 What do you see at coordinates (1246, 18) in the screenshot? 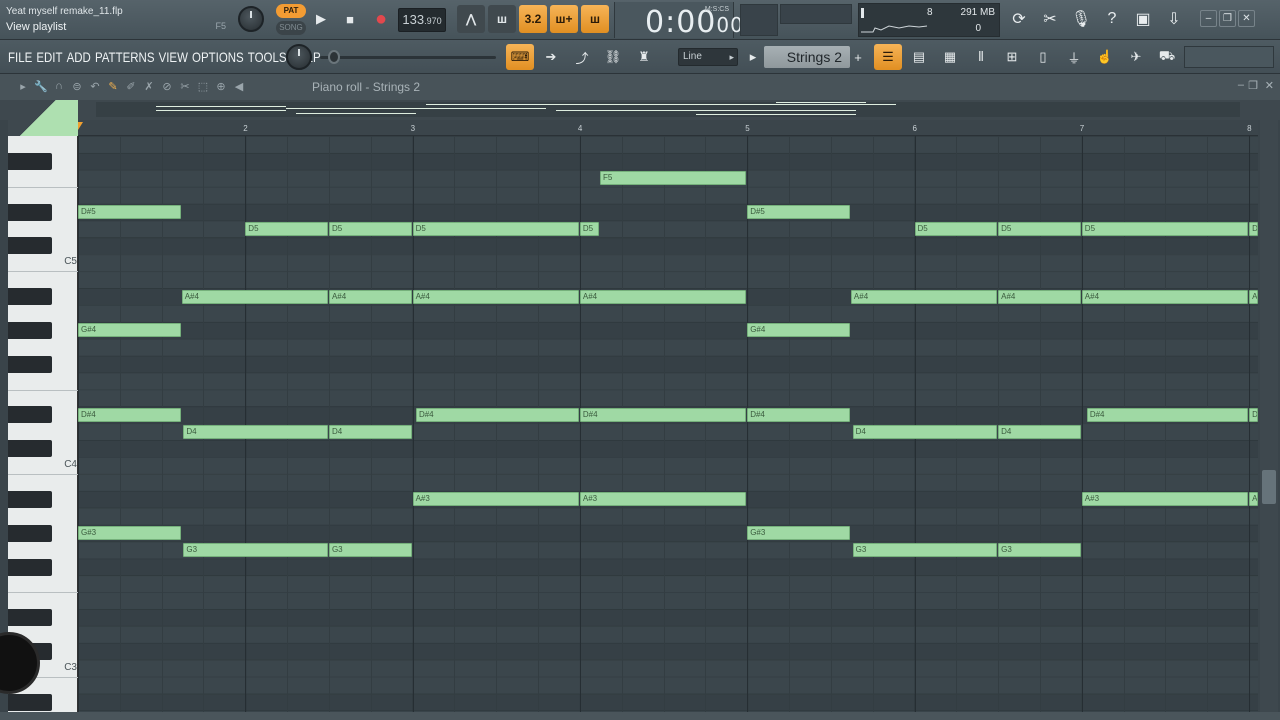
I see `close-button: ✕` at bounding box center [1246, 18].